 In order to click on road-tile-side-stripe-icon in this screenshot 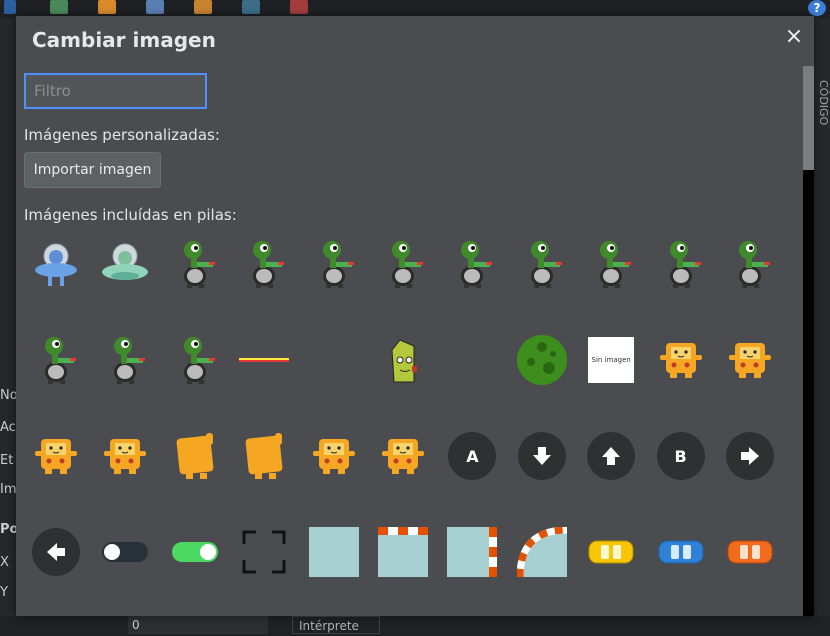, I will do `click(472, 552)`.